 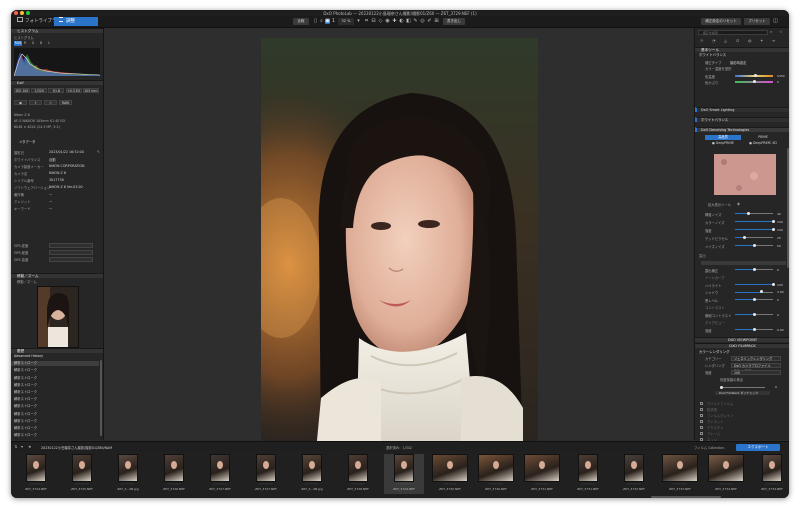 I want to click on channel-r: R, so click(x=25, y=43).